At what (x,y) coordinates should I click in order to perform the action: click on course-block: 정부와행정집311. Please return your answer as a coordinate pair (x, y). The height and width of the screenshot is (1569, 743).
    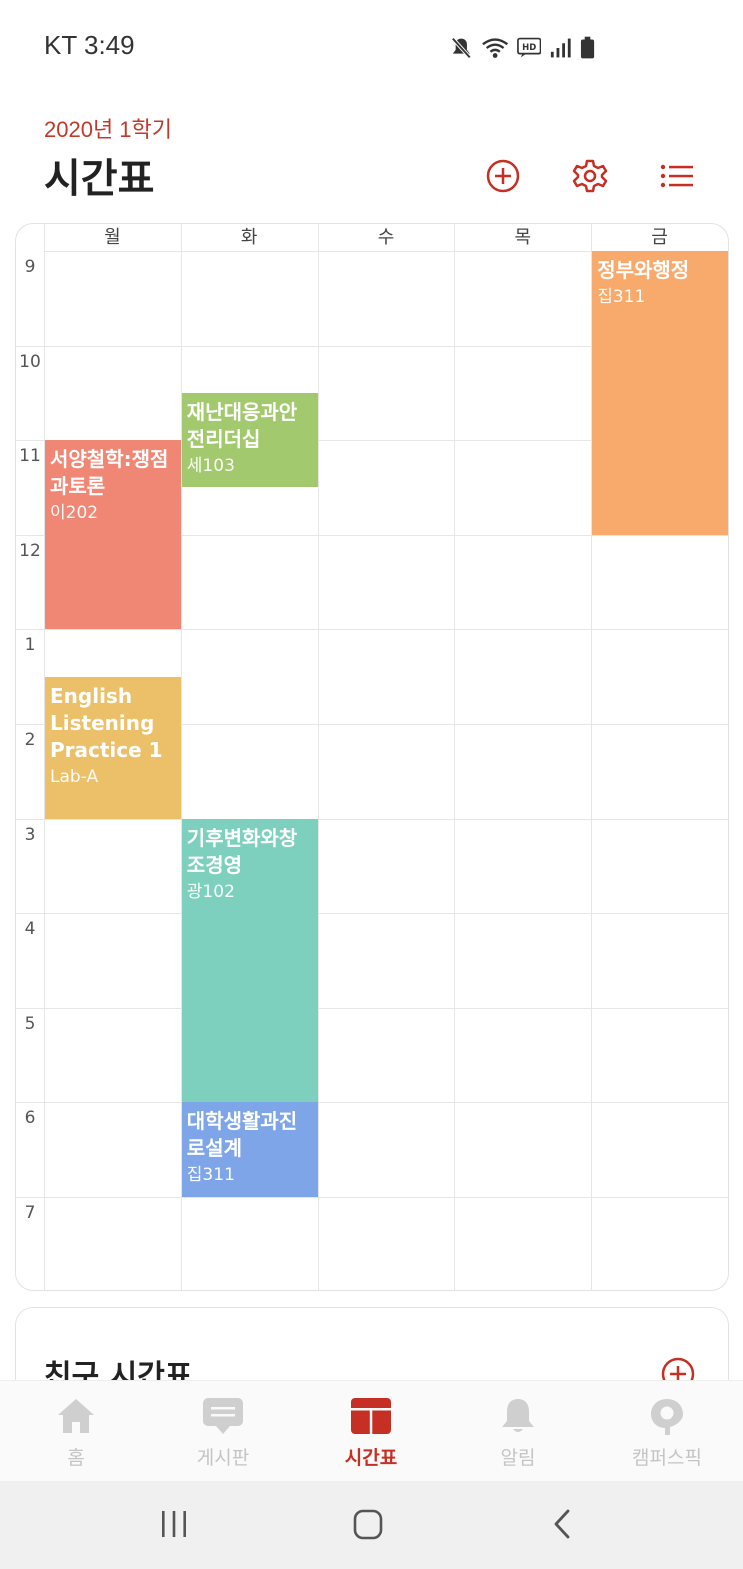
    Looking at the image, I should click on (660, 393).